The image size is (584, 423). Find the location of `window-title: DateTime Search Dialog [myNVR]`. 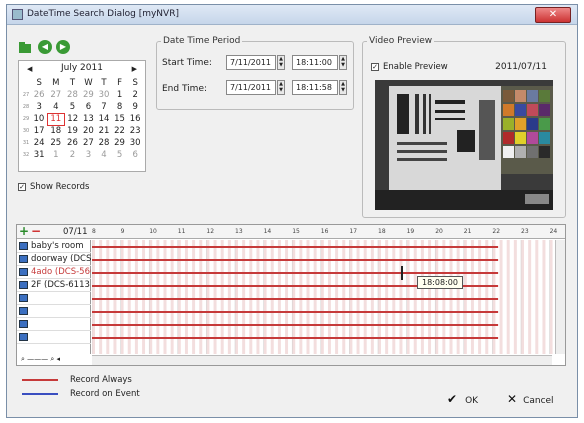

window-title: DateTime Search Dialog [myNVR] is located at coordinates (103, 14).